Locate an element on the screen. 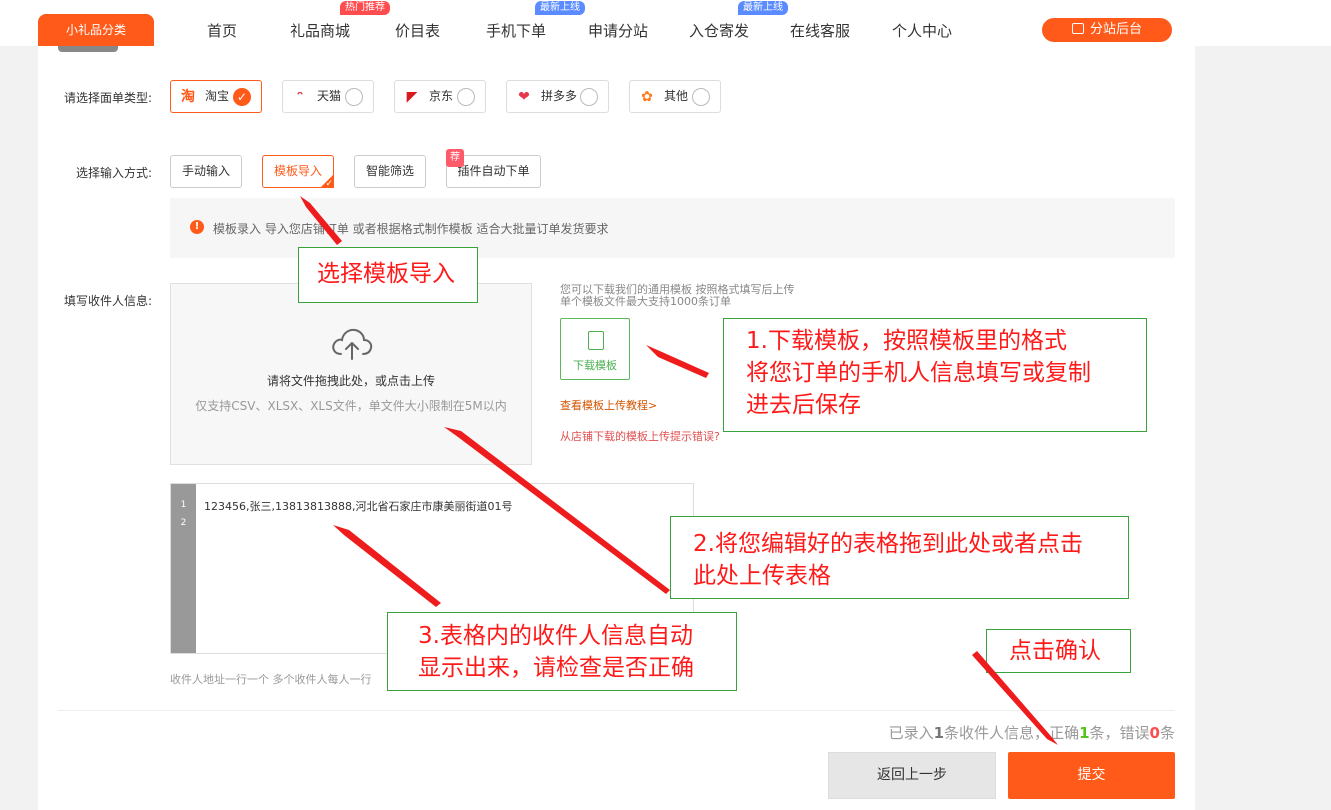 Image resolution: width=1331 pixels, height=810 pixels. mode-template-import: 模板导入 ✓ is located at coordinates (298, 172).